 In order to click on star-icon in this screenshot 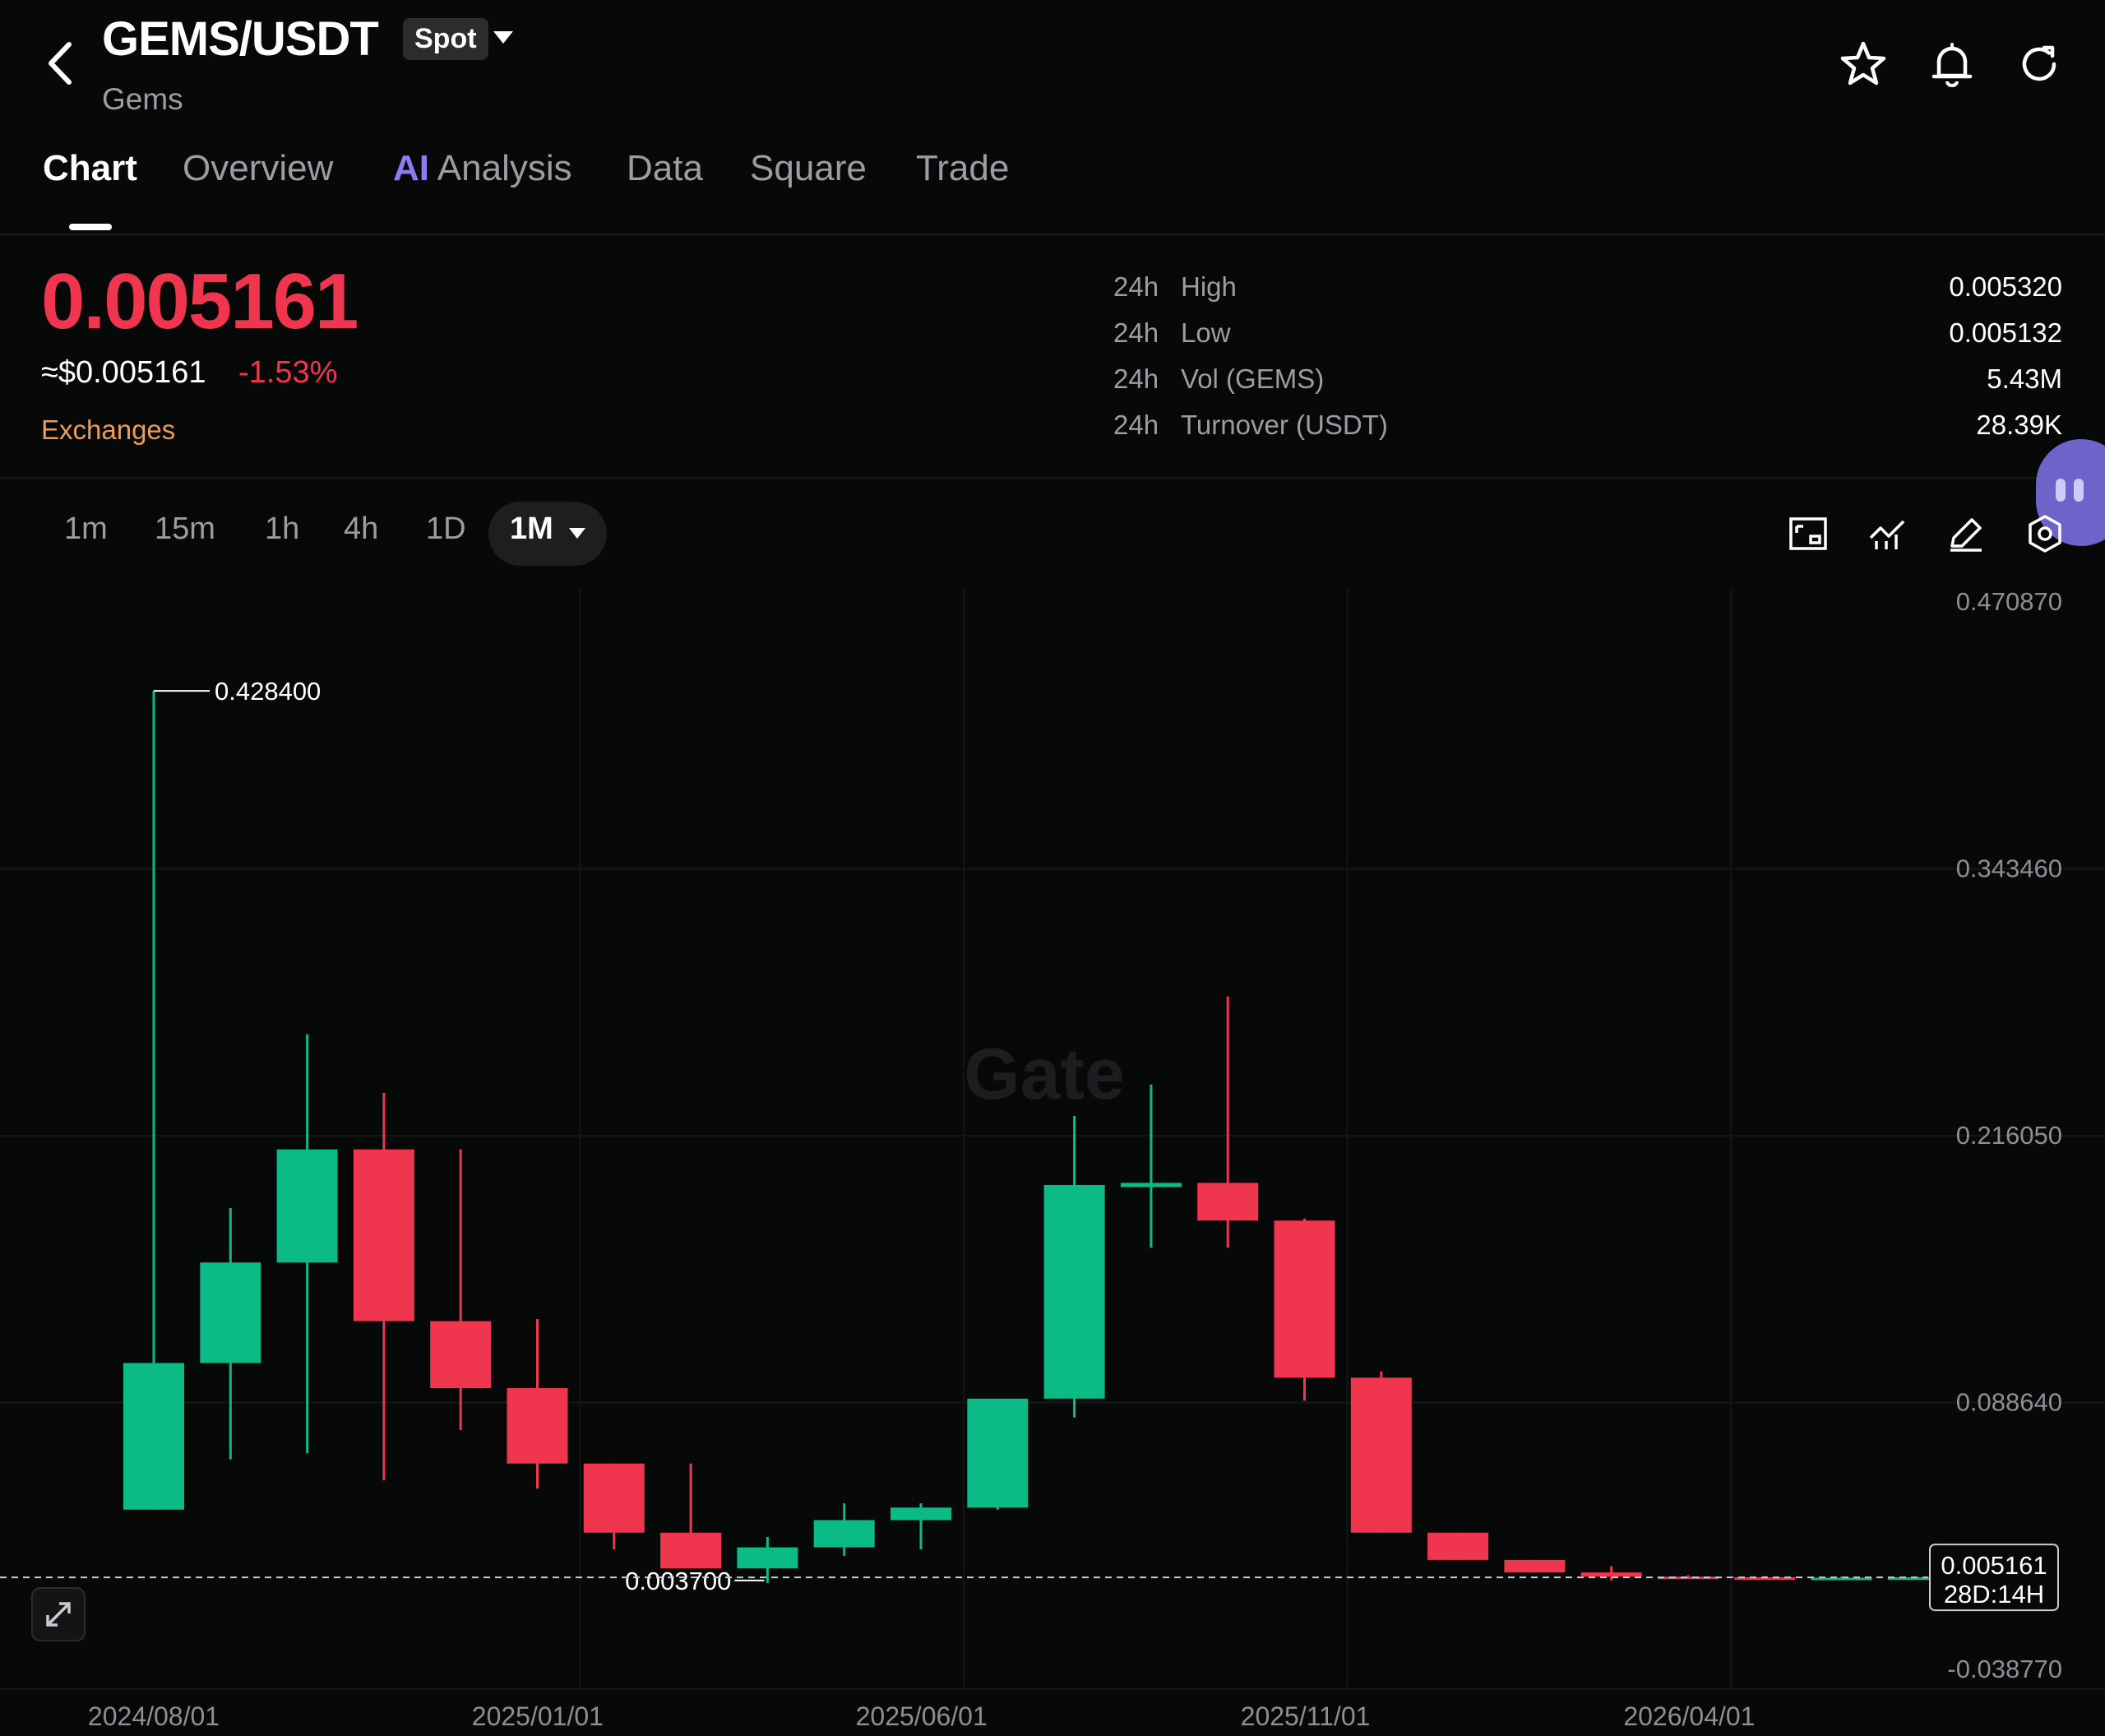, I will do `click(1863, 64)`.